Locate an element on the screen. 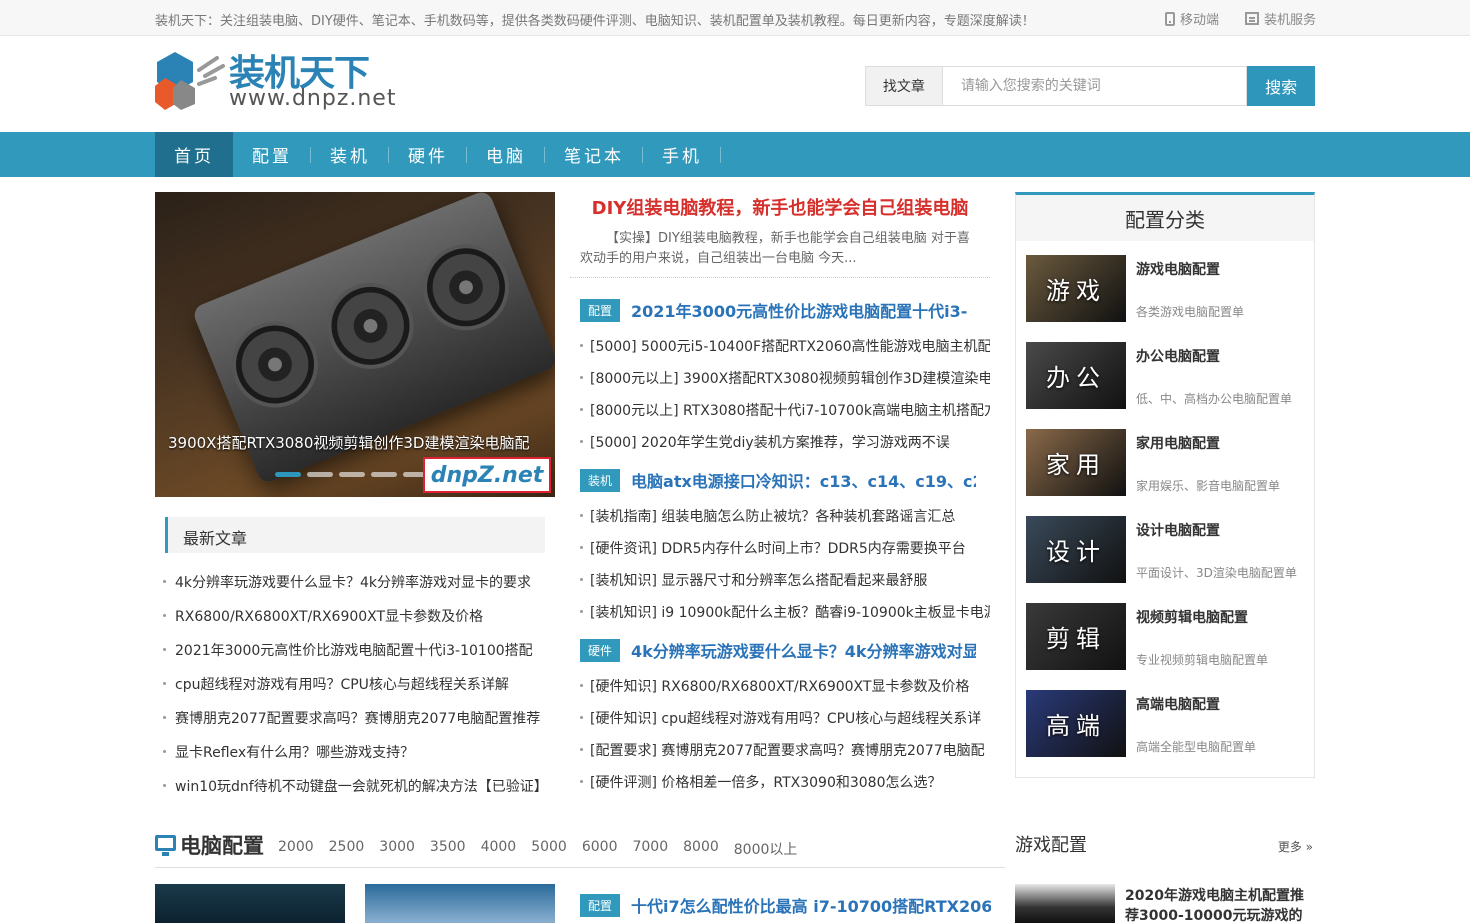 Image resolution: width=1470 pixels, height=923 pixels. search-type-select: 找文章 is located at coordinates (903, 86).